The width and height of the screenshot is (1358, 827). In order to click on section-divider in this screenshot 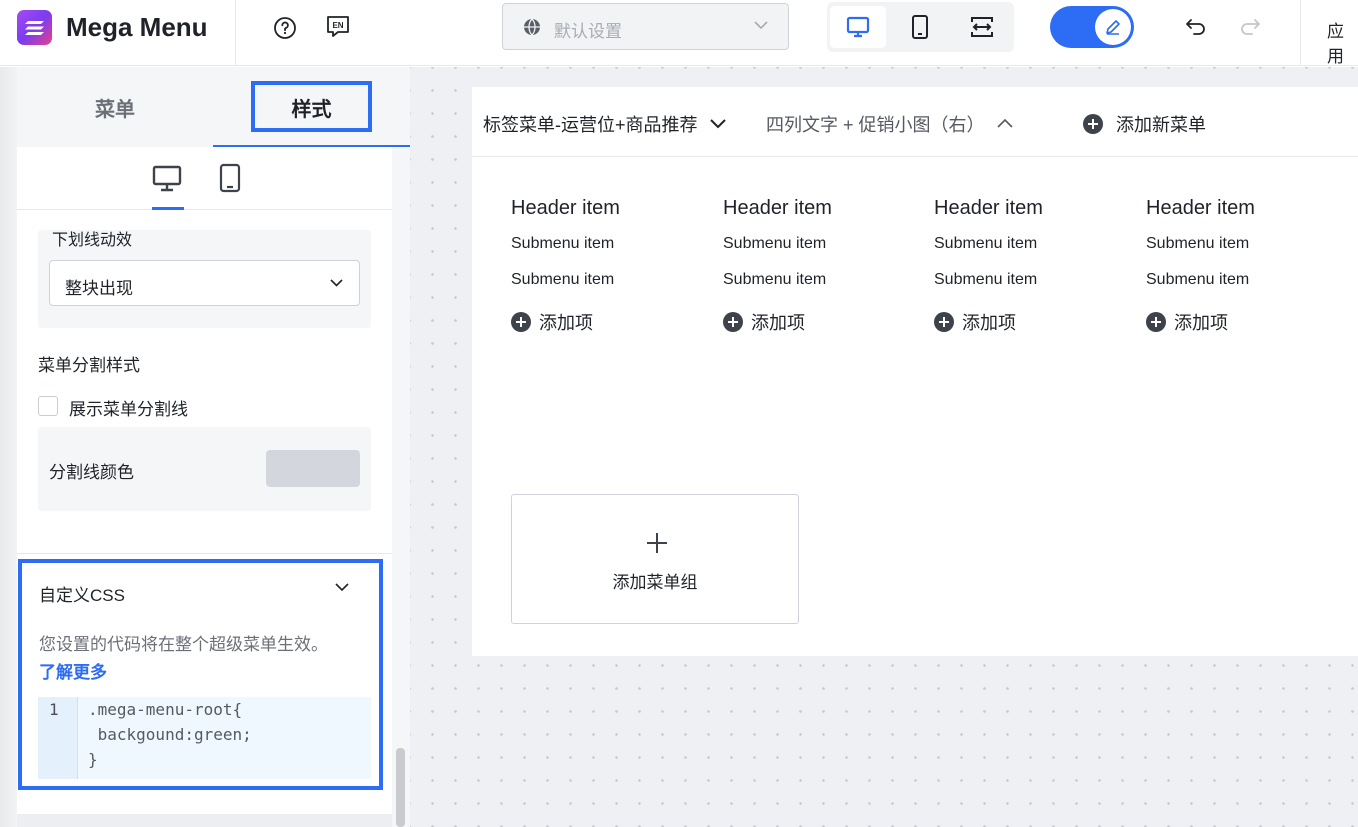, I will do `click(204, 553)`.